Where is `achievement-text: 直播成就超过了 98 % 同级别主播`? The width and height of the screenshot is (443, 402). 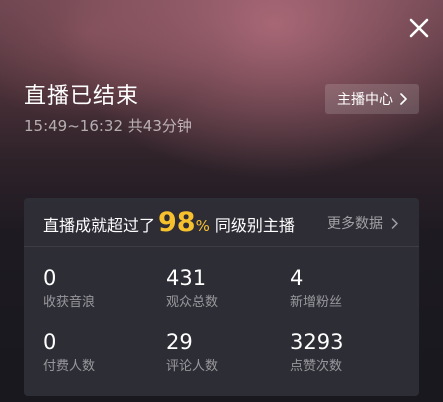 achievement-text: 直播成就超过了 98 % 同级别主播 is located at coordinates (169, 222).